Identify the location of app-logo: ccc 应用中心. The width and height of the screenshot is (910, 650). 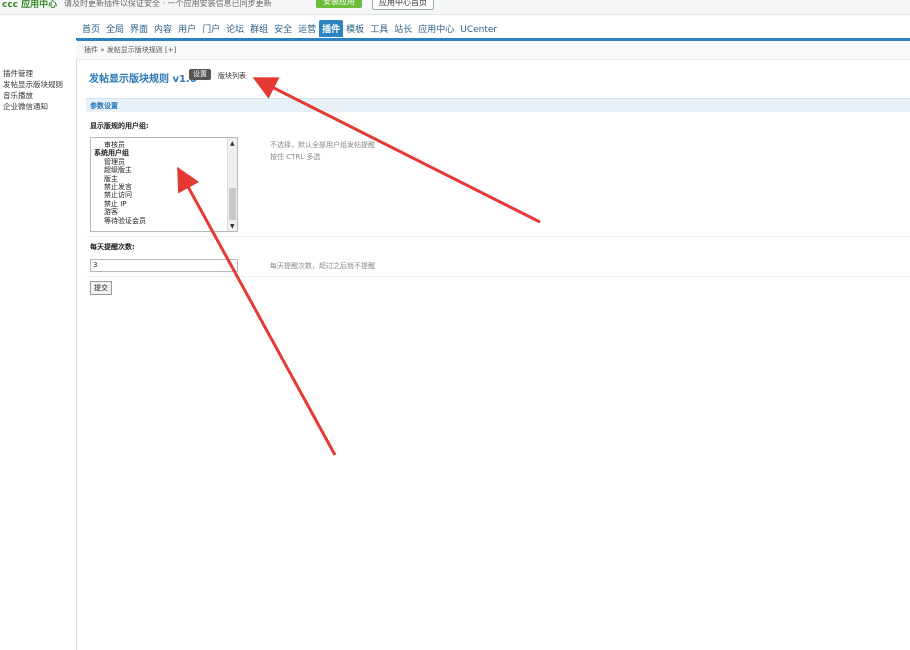
(30, 5).